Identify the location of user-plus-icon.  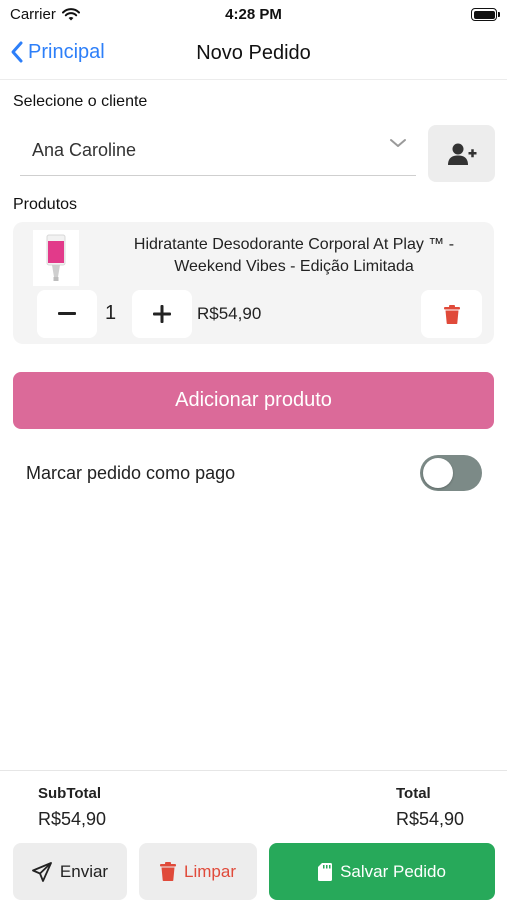
(461, 154).